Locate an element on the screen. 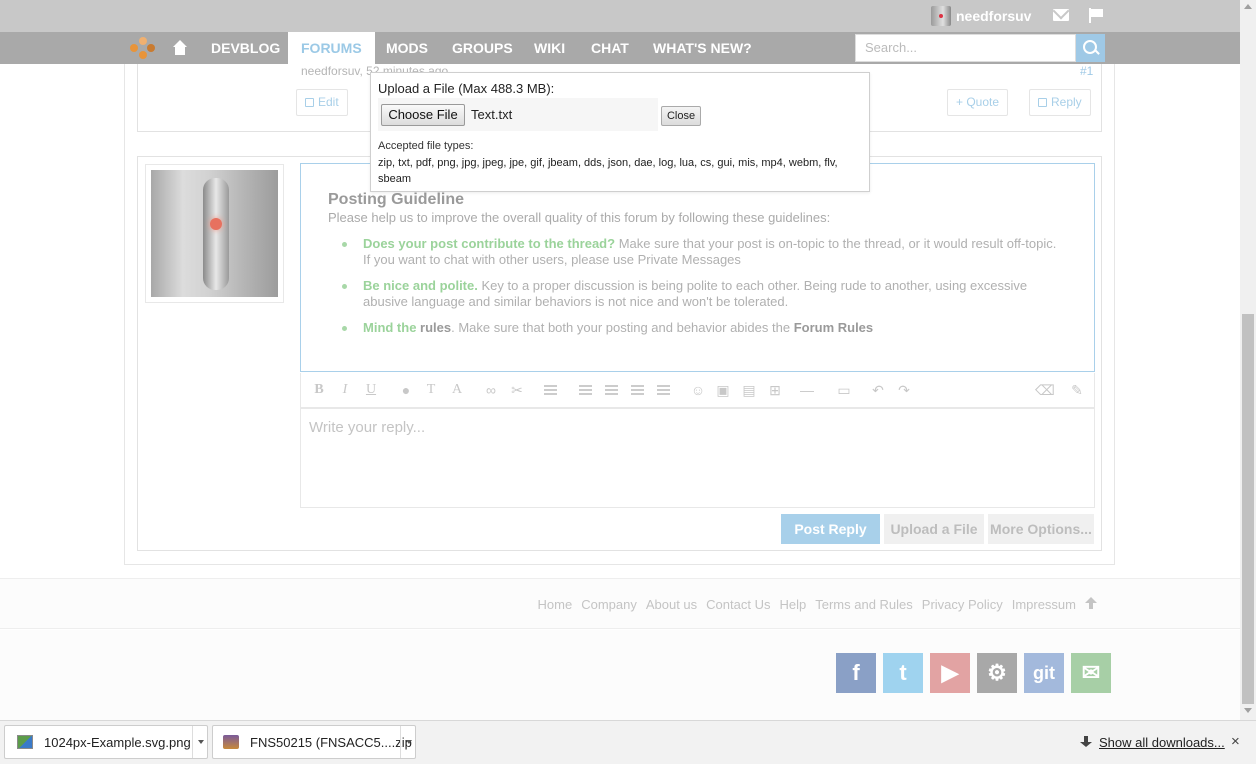 The image size is (1256, 764). bold-icon: B is located at coordinates (319, 390).